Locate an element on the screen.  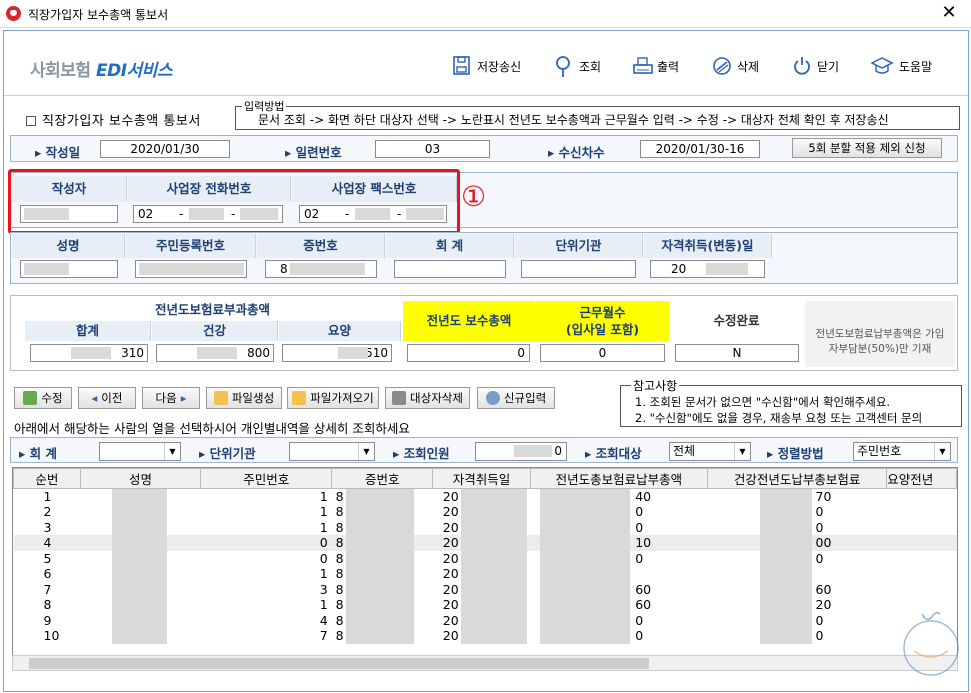
table-row: 8 1 8 20 60 20 is located at coordinates (485, 605).